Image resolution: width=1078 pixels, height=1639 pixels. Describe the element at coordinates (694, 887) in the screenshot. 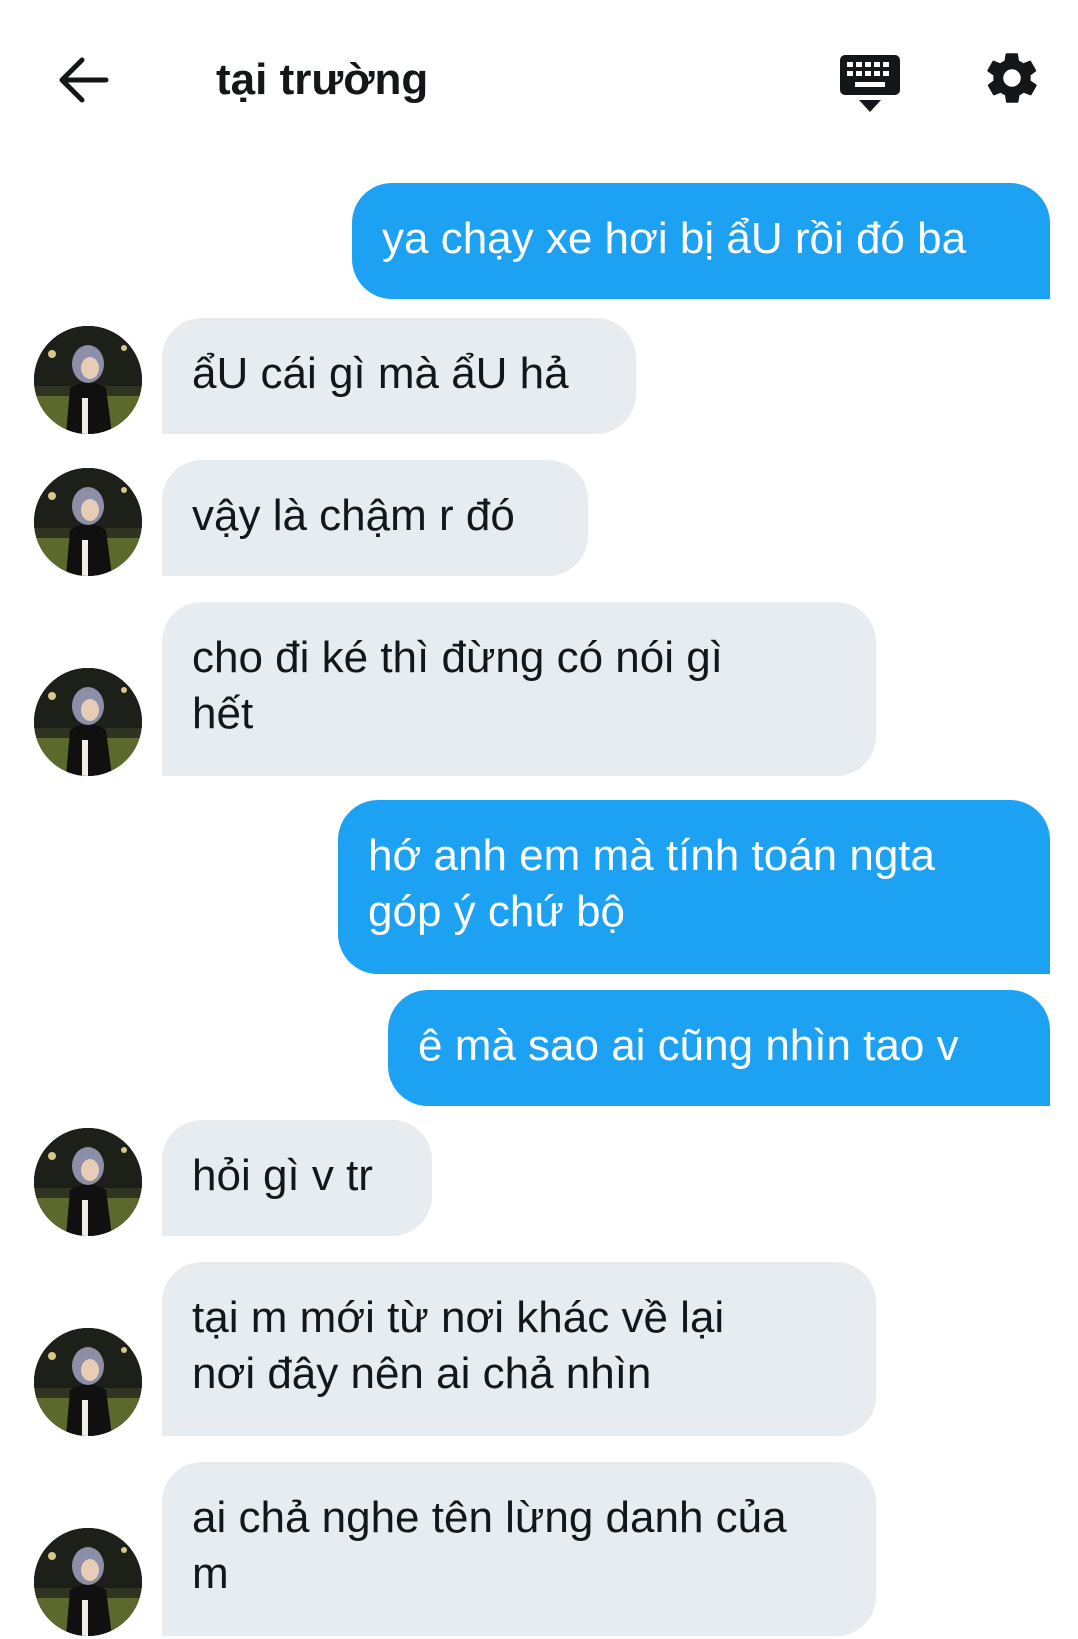

I see `message-bubble-sent: hớ anh em mà tính toán ngta góp ý chứ bộ` at that location.